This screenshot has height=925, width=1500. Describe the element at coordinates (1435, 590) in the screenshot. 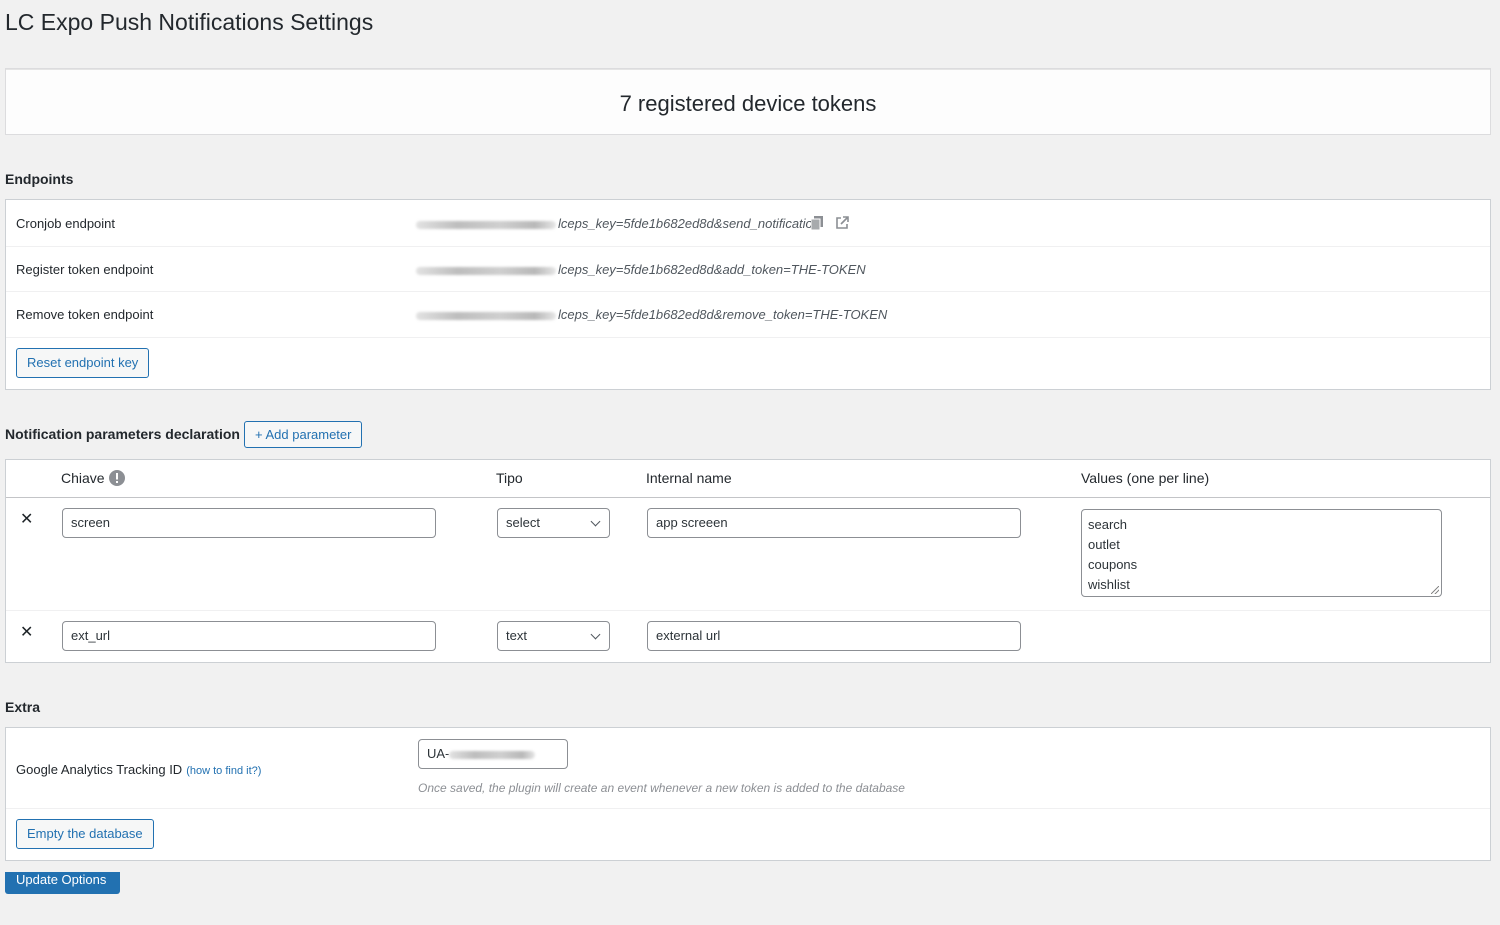

I see `resize-handle` at that location.